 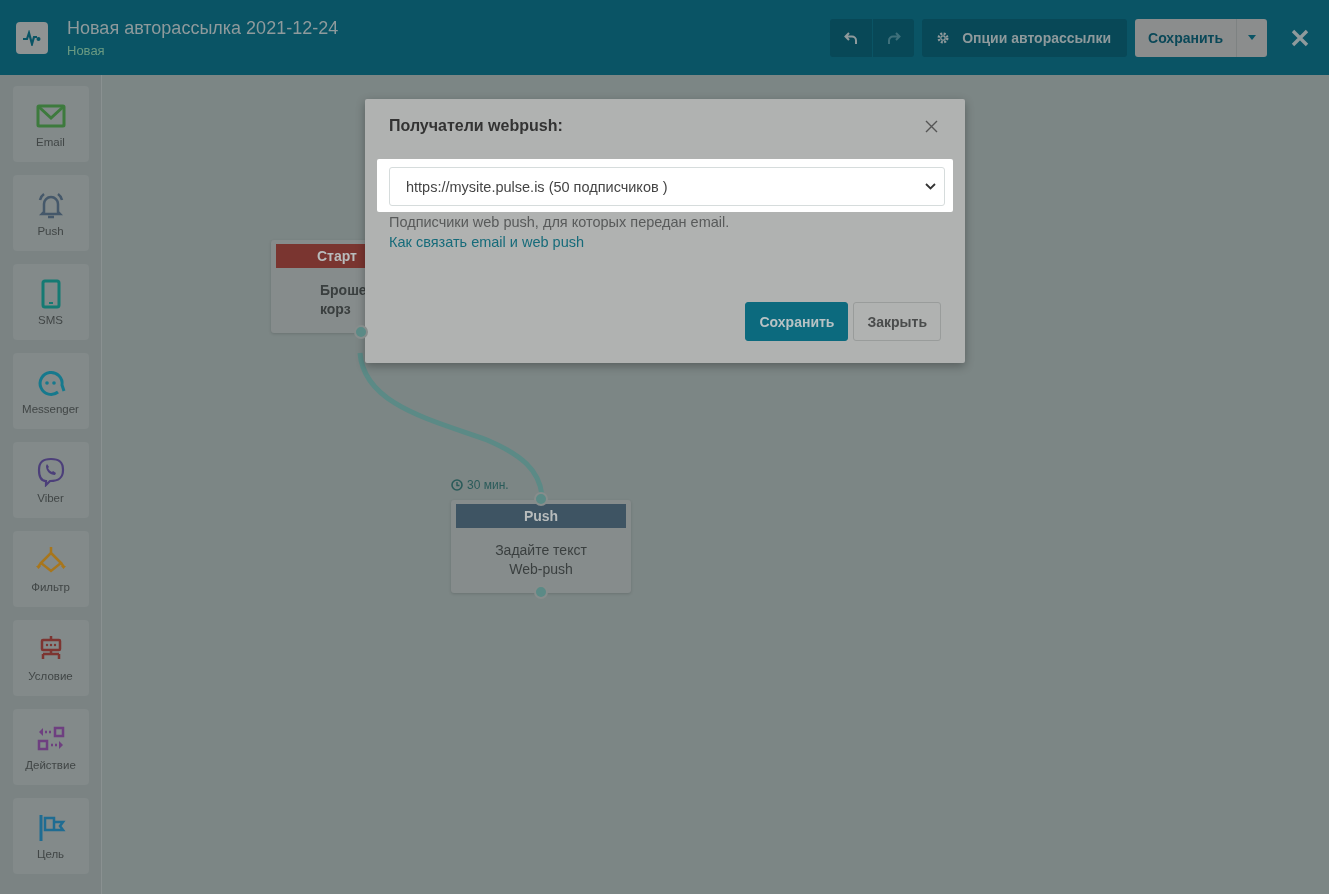 What do you see at coordinates (32, 37) in the screenshot?
I see `pulse-logo-icon` at bounding box center [32, 37].